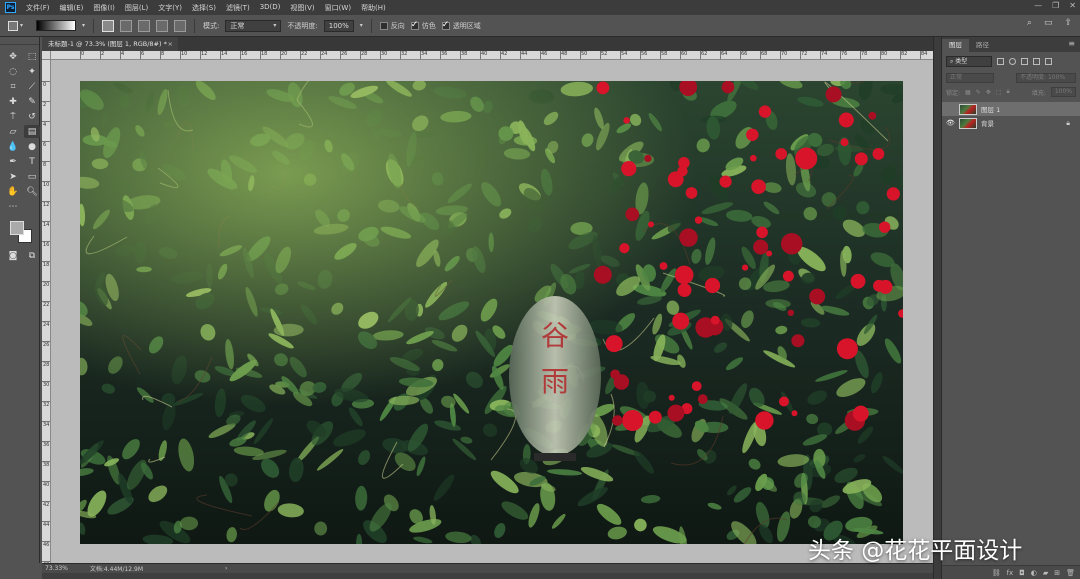  What do you see at coordinates (13, 146) in the screenshot?
I see `blur-tool-icon: 💧` at bounding box center [13, 146].